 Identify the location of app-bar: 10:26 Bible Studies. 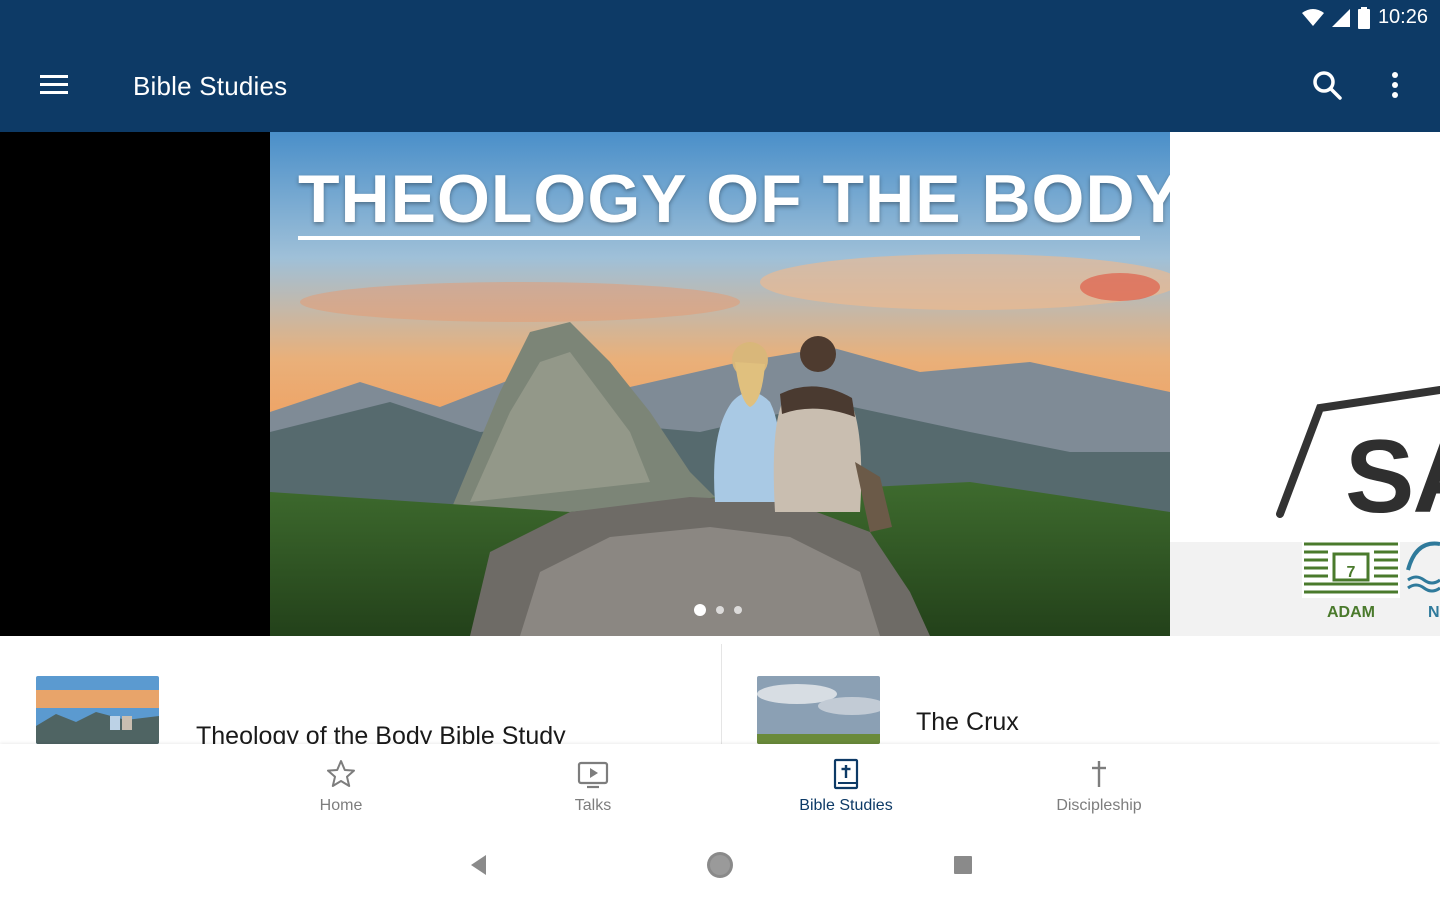
(720, 66).